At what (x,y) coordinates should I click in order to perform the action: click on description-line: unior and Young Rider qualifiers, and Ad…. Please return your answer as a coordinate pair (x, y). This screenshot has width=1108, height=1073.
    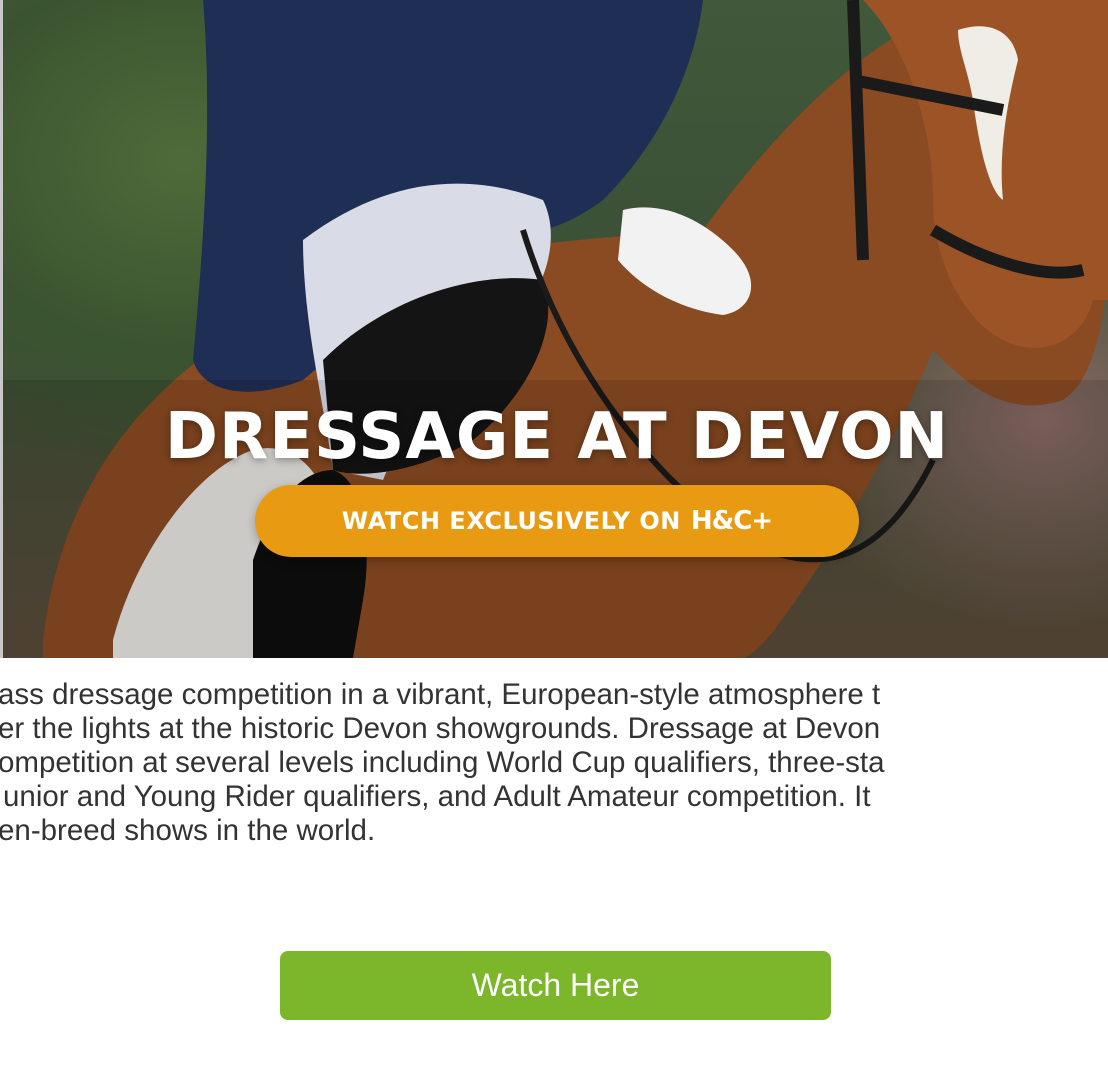
    Looking at the image, I should click on (437, 796).